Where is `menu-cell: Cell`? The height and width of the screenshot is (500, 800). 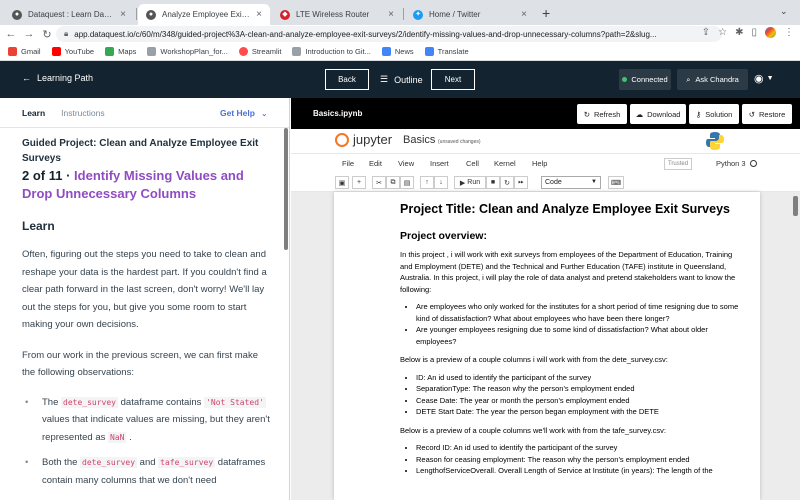
menu-cell: Cell is located at coordinates (472, 163).